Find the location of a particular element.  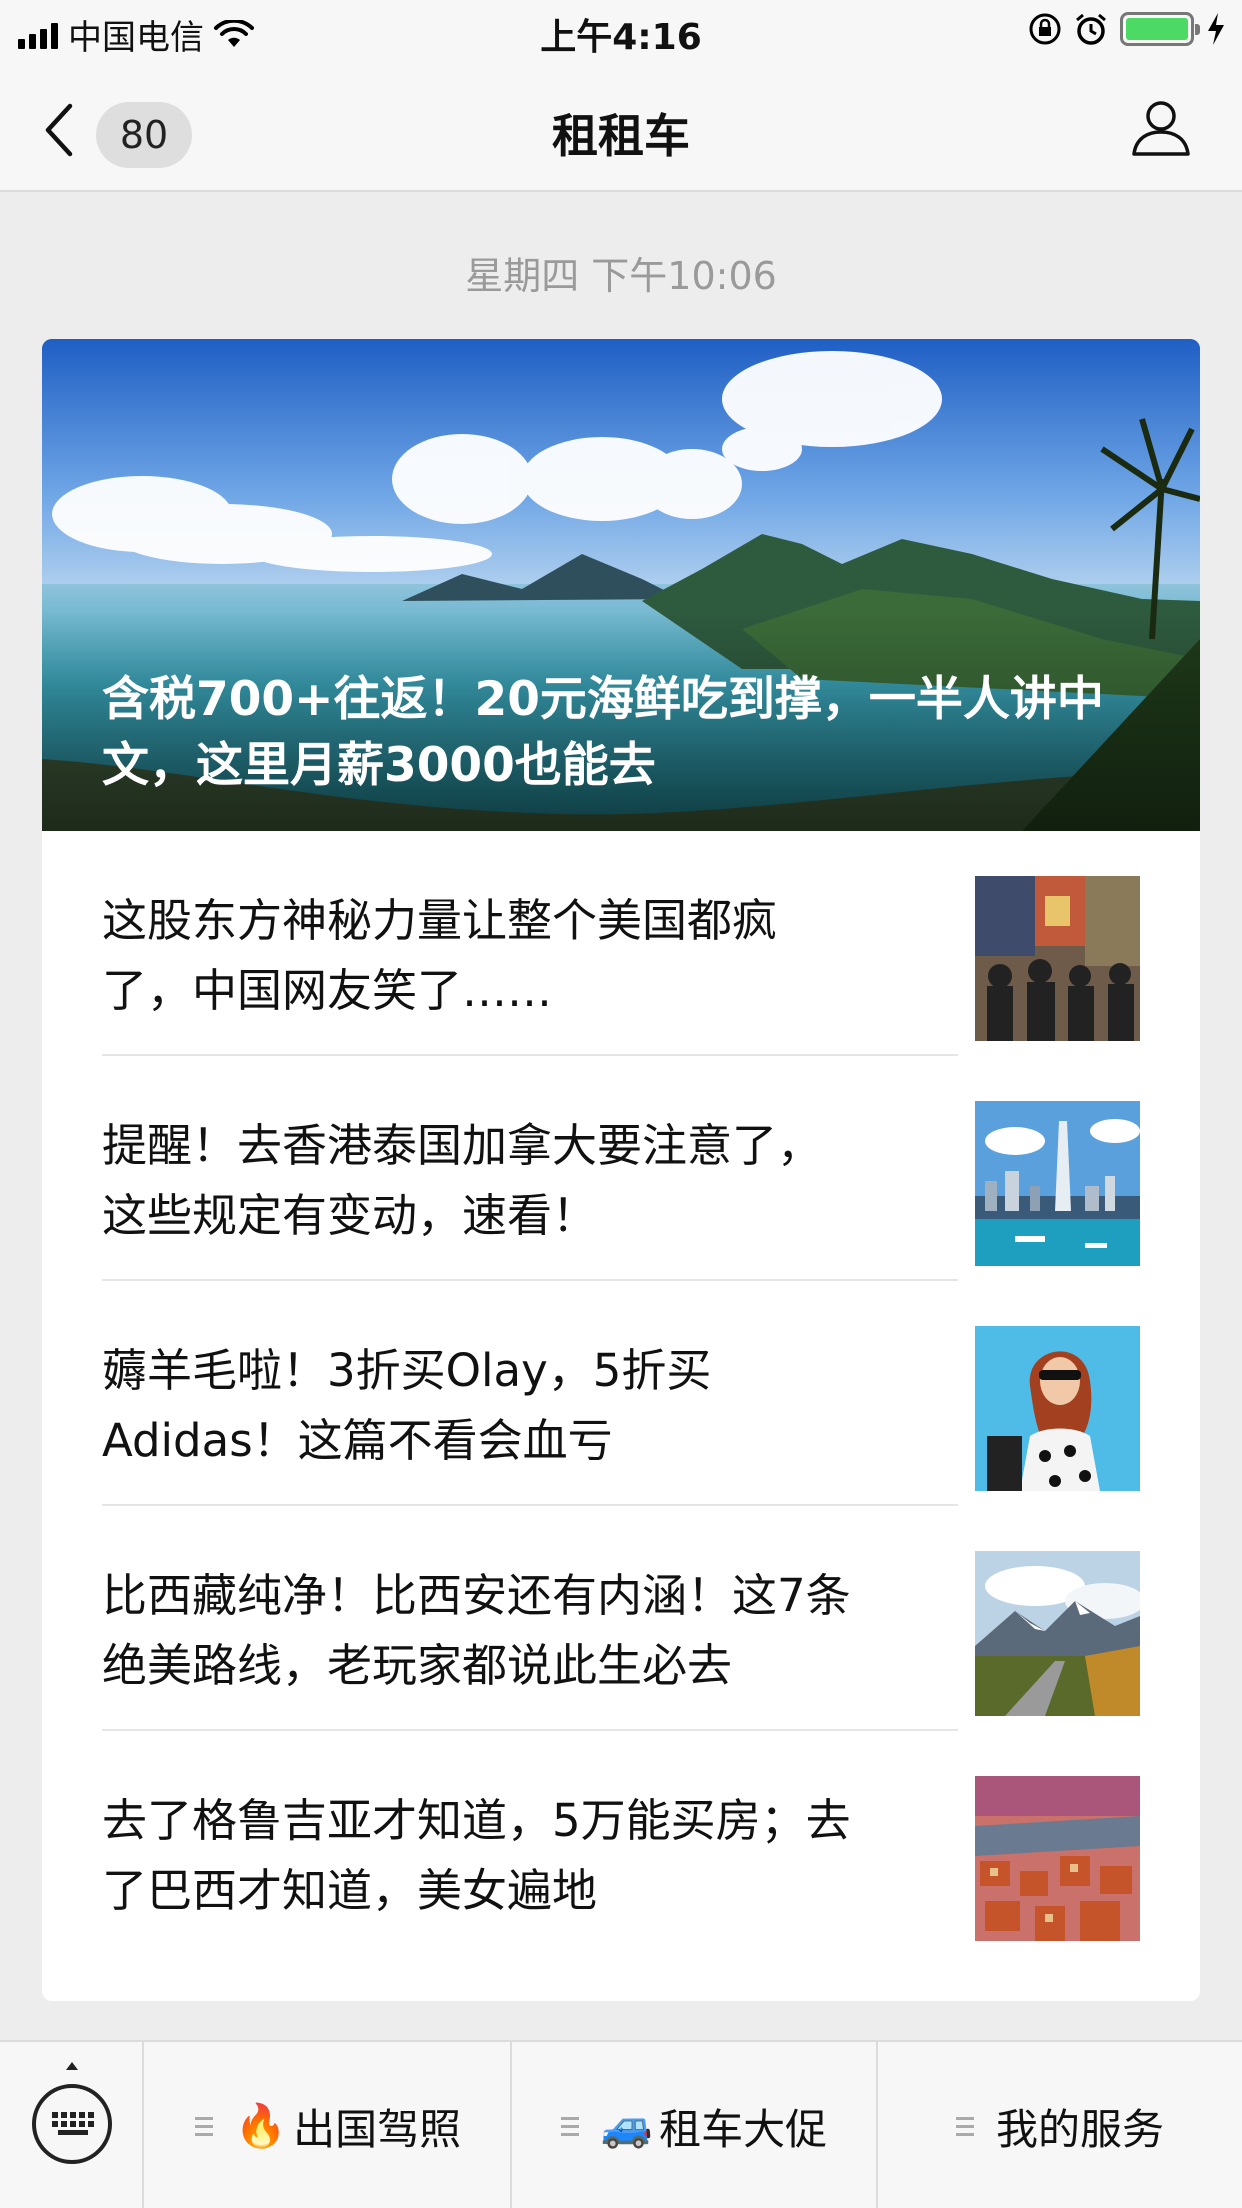

menu-item-label: 我的服务 is located at coordinates (1079, 2129).